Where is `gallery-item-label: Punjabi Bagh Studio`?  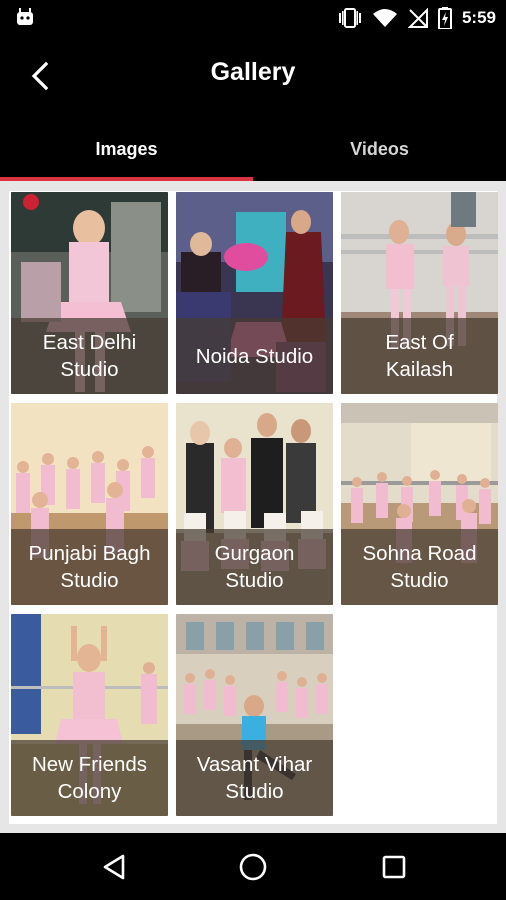 gallery-item-label: Punjabi Bagh Studio is located at coordinates (89, 567).